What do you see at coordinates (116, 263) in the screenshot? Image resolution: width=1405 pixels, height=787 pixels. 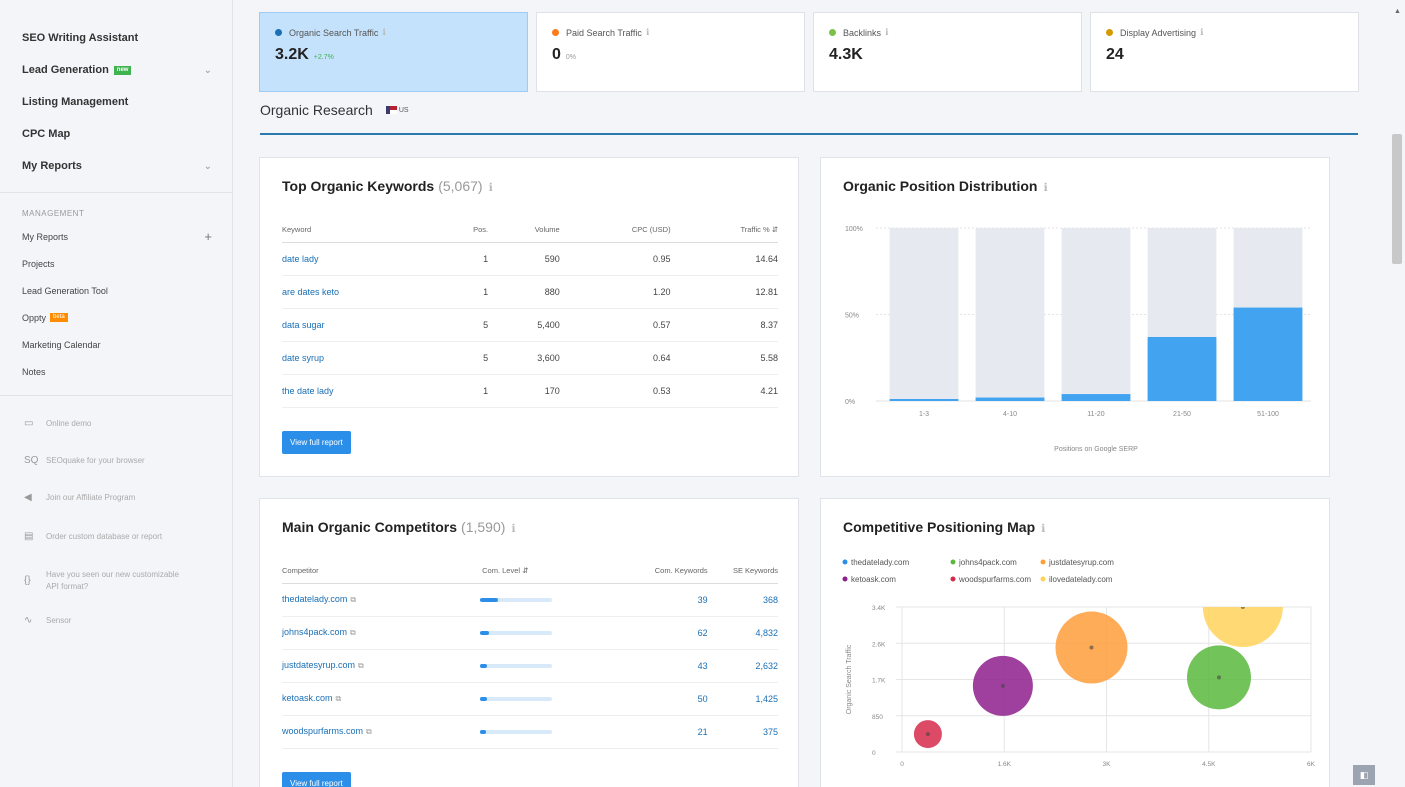 I see `sidebar-item-projects: Projects` at bounding box center [116, 263].